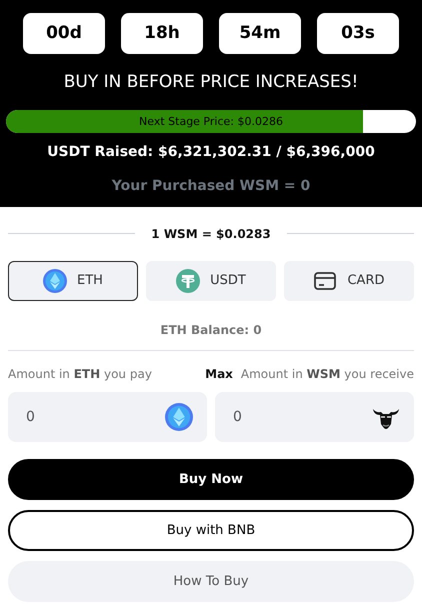  I want to click on balance-text: ETH Balance: 0, so click(211, 330).